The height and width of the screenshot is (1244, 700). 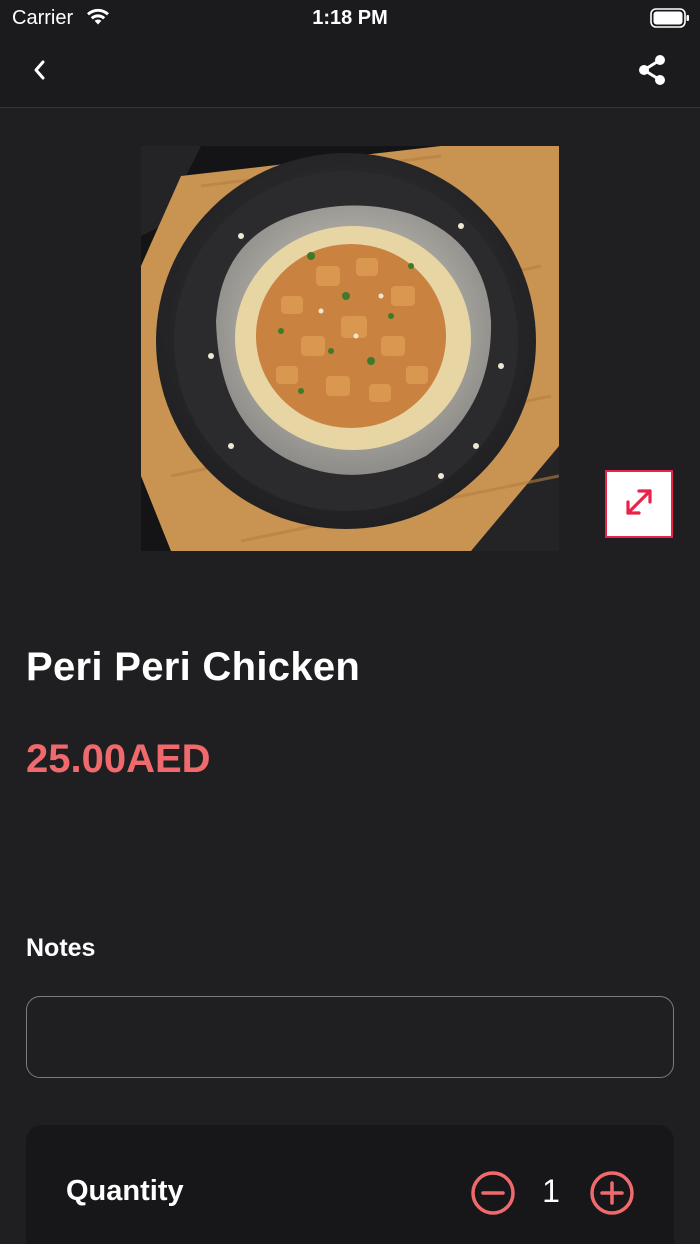 What do you see at coordinates (350, 1184) in the screenshot?
I see `quantity-card: Quantity 1` at bounding box center [350, 1184].